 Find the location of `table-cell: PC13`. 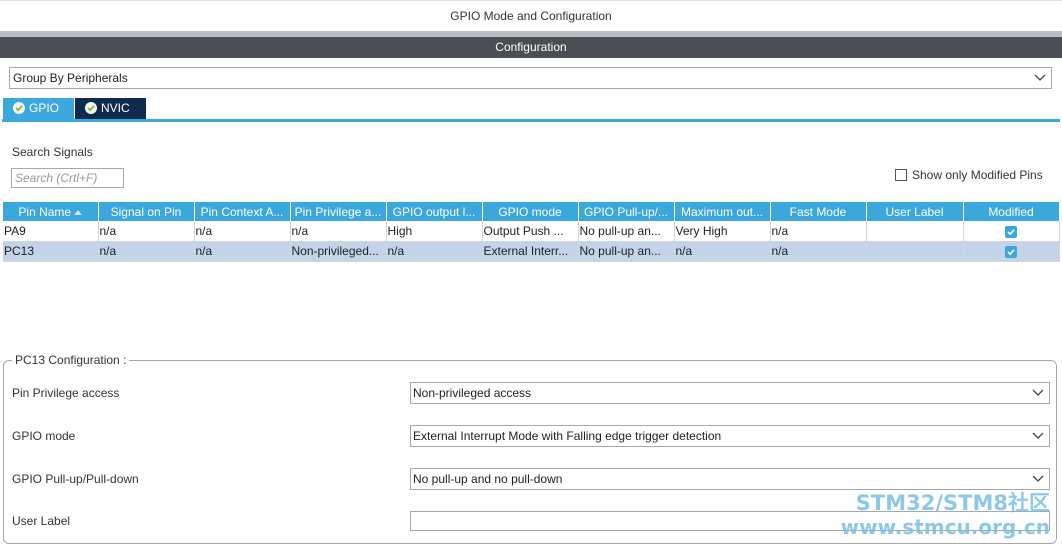

table-cell: PC13 is located at coordinates (51, 251).